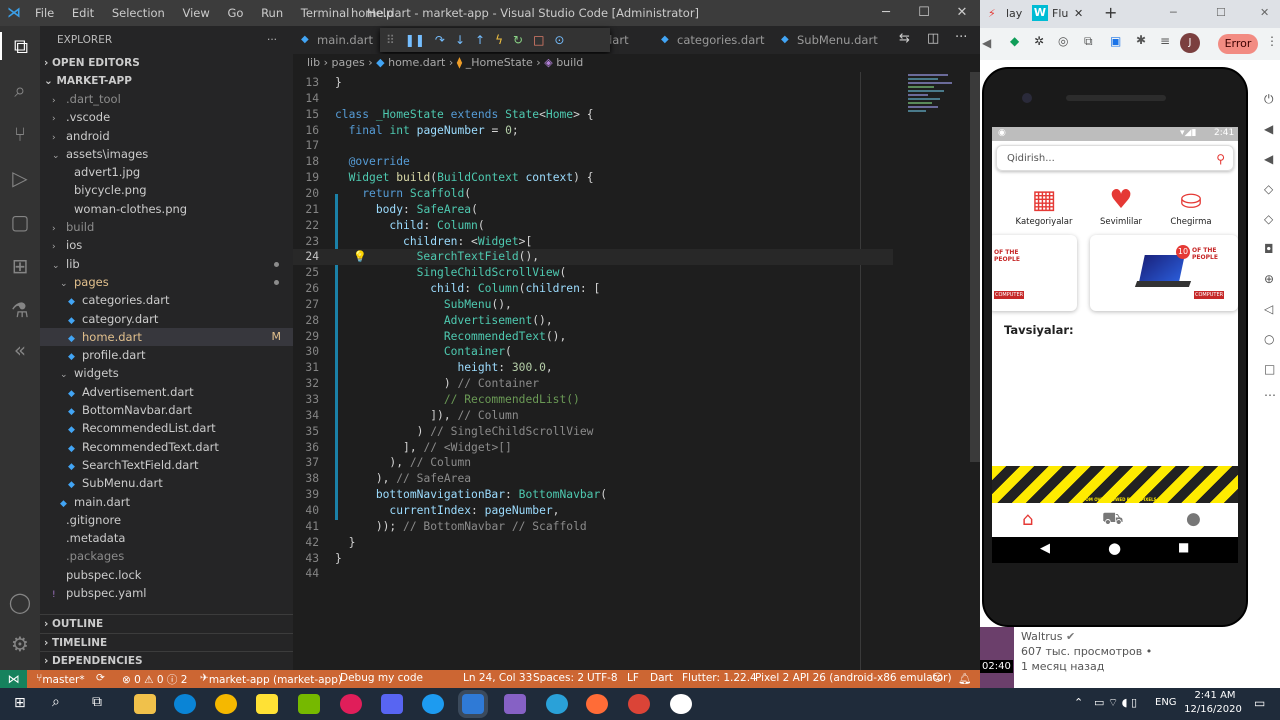 The width and height of the screenshot is (1280, 720). I want to click on zoom-icon: ⊕, so click(1269, 279).